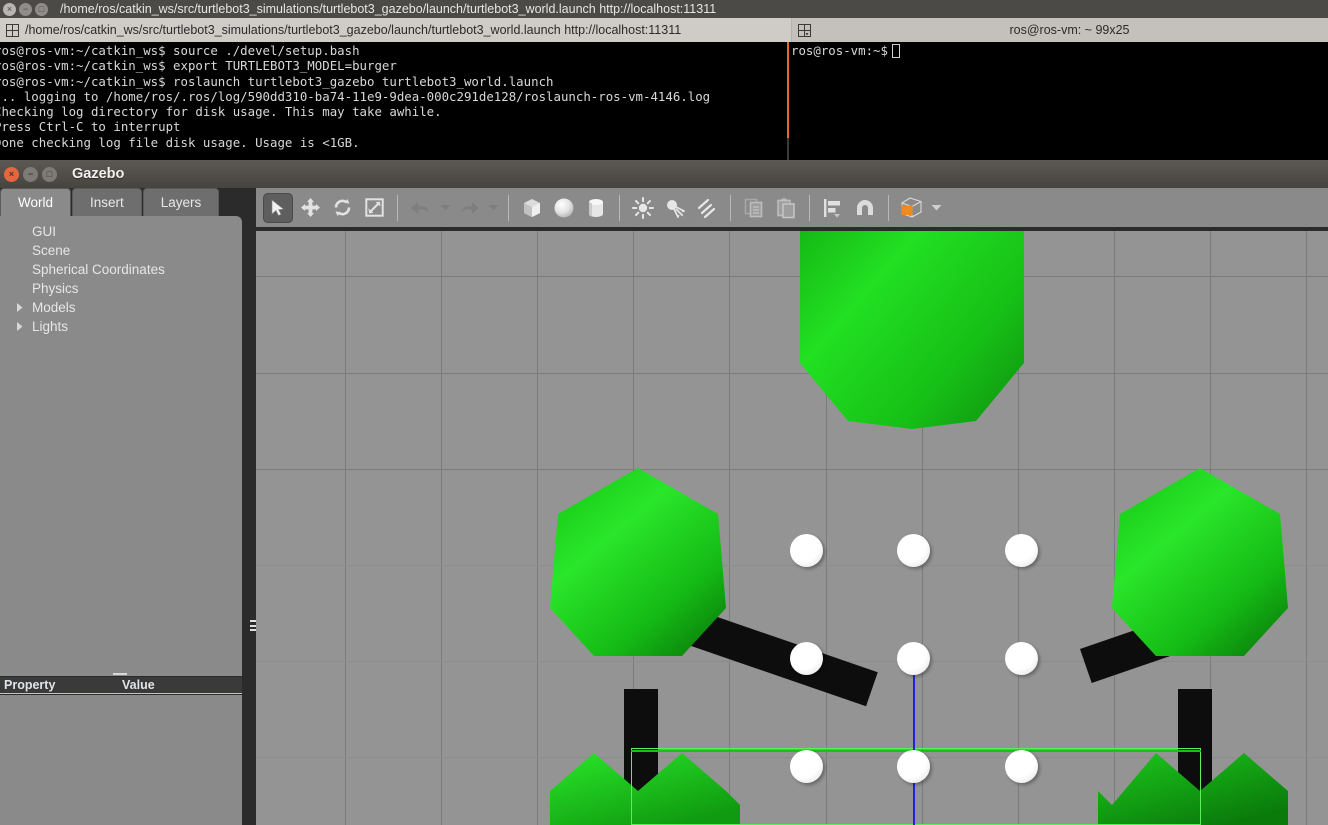 Image resolution: width=1328 pixels, height=825 pixels. Describe the element at coordinates (675, 208) in the screenshot. I see `insert-spot-light-button` at that location.